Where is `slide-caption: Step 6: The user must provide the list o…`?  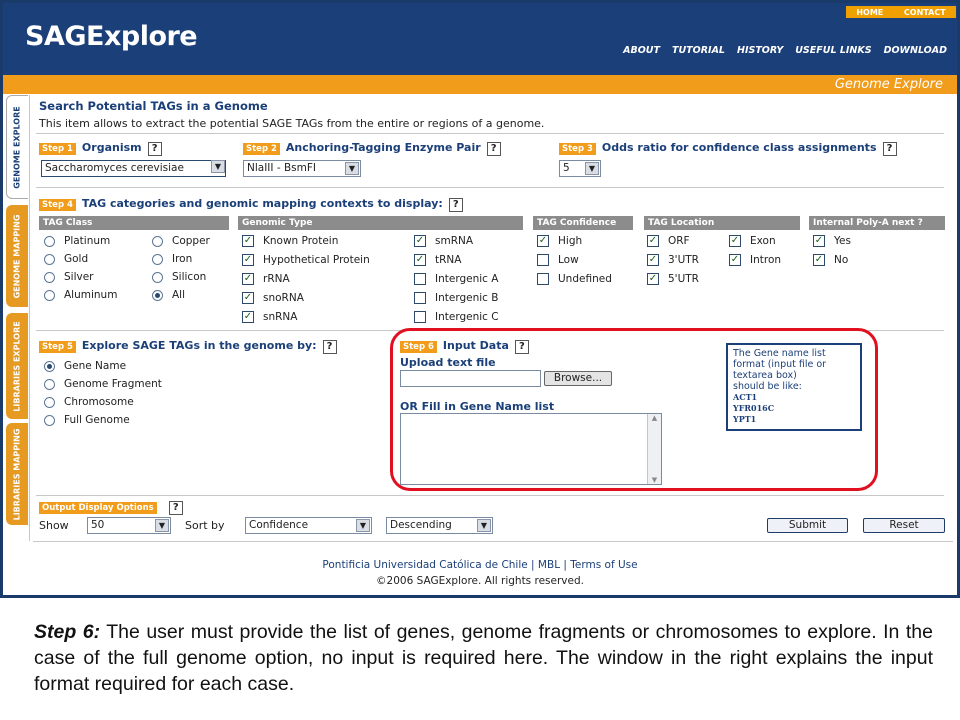
slide-caption: Step 6: The user must provide the list o… is located at coordinates (483, 658).